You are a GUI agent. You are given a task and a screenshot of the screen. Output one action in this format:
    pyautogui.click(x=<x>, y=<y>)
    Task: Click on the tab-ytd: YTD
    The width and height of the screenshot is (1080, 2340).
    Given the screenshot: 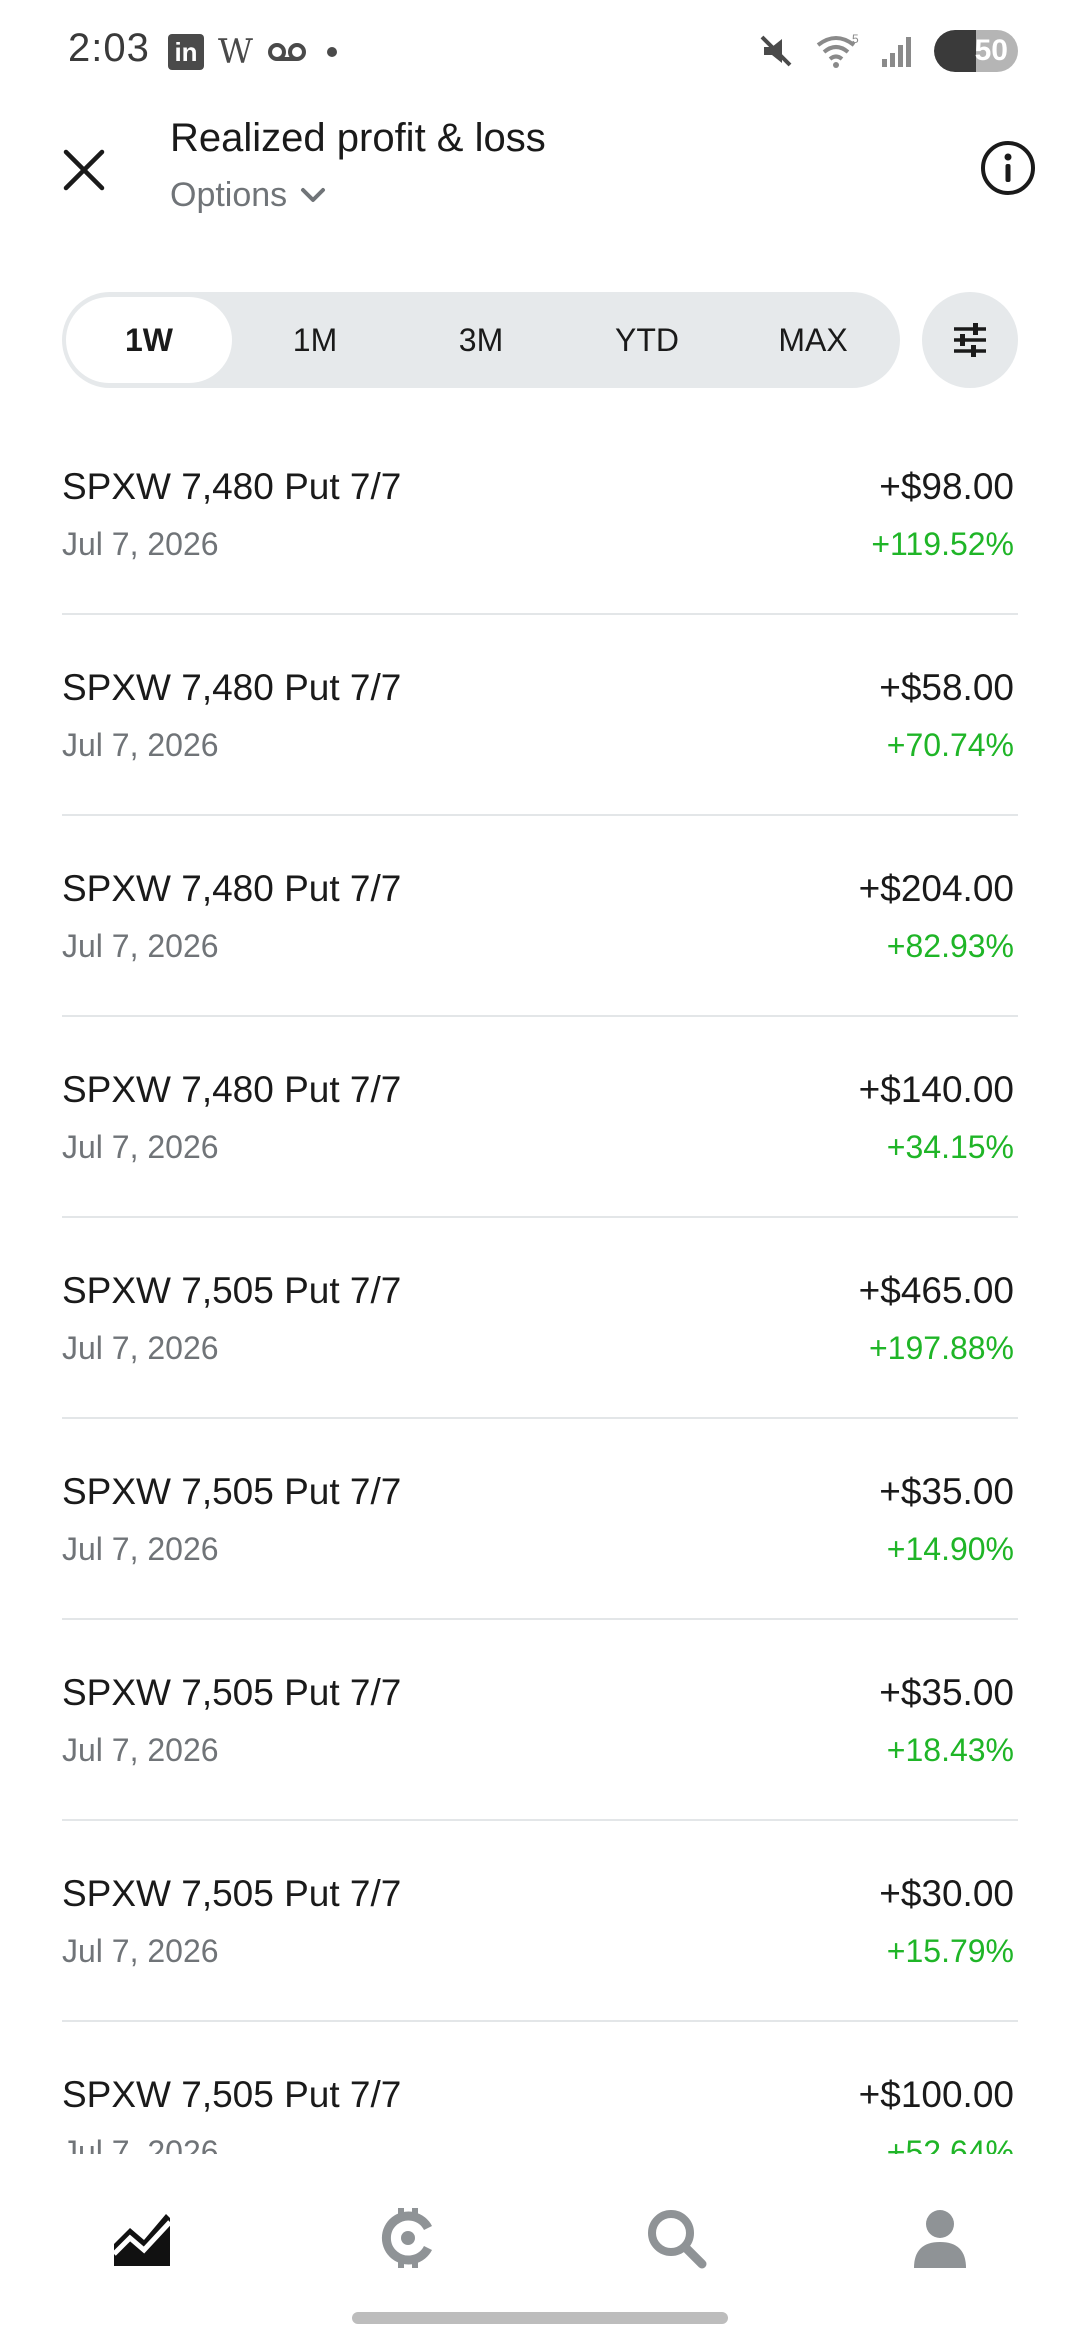 What is the action you would take?
    pyautogui.click(x=647, y=340)
    